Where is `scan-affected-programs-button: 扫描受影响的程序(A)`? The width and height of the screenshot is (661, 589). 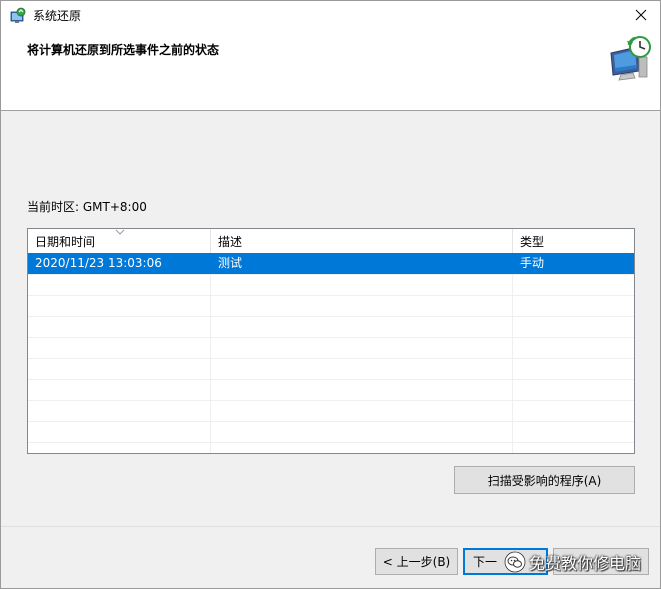 scan-affected-programs-button: 扫描受影响的程序(A) is located at coordinates (544, 480).